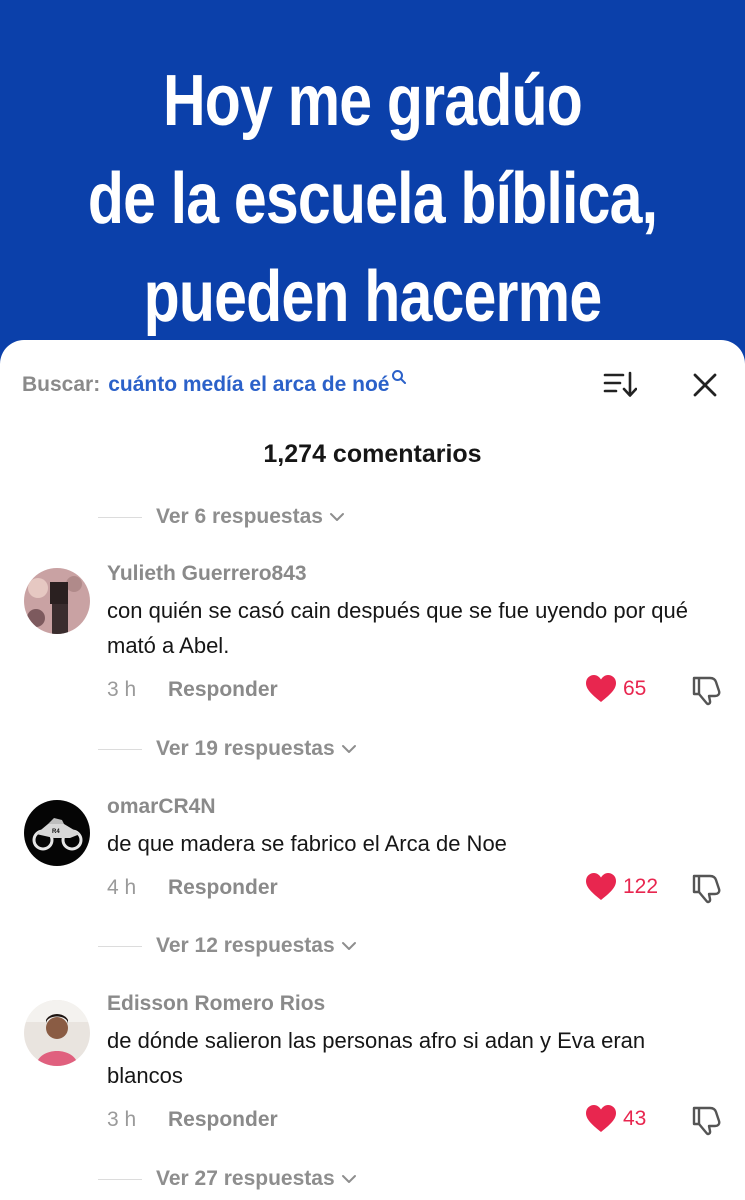 The width and height of the screenshot is (745, 1200). I want to click on banner-line-1: Hoy me gradúo, so click(372, 101).